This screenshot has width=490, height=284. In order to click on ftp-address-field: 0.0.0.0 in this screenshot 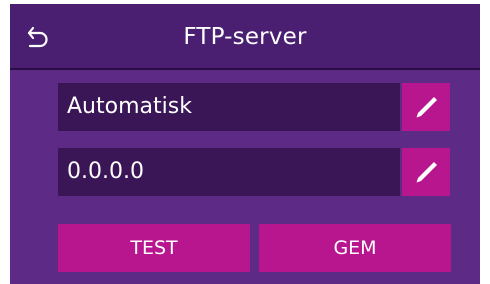, I will do `click(229, 172)`.